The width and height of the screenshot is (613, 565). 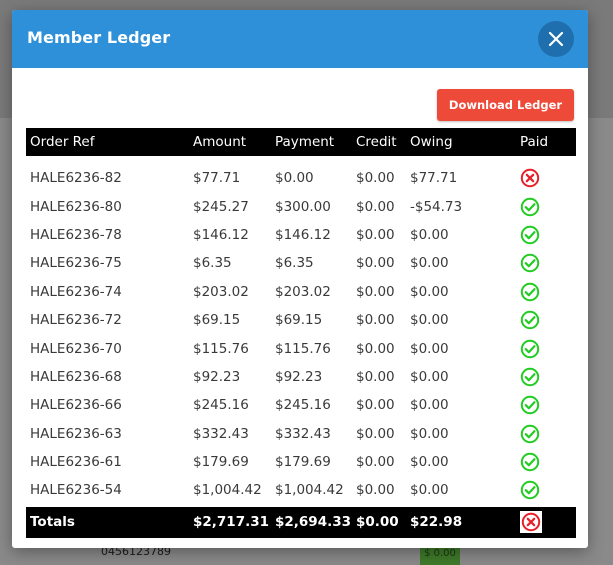 I want to click on table-row: HALE6236-82 $77.71 $0.00 $0.00 $77.71, so click(x=301, y=178).